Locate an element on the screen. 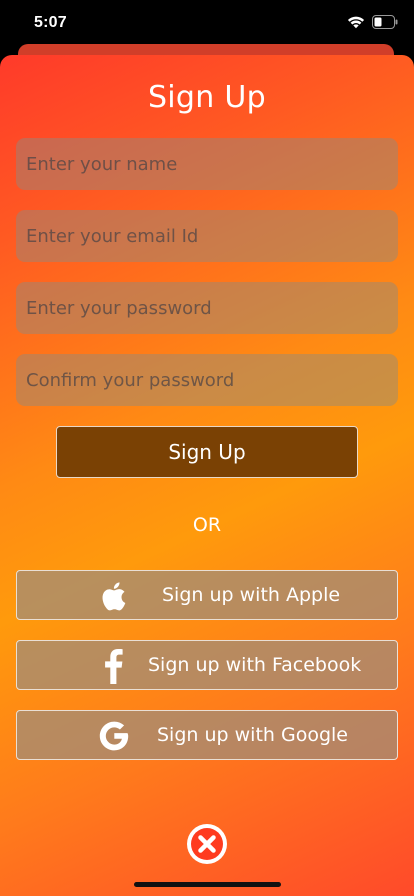 The image size is (414, 896). facebook-signup-label: Sign up with Facebook is located at coordinates (255, 665).